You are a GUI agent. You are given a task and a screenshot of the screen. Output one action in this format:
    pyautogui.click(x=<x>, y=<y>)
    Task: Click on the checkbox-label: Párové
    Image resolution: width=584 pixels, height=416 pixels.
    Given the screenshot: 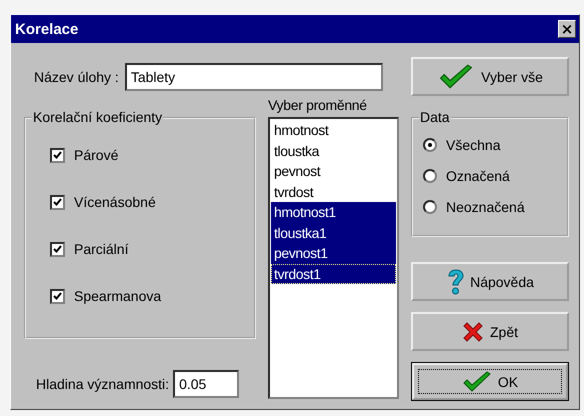 What is the action you would take?
    pyautogui.click(x=96, y=155)
    